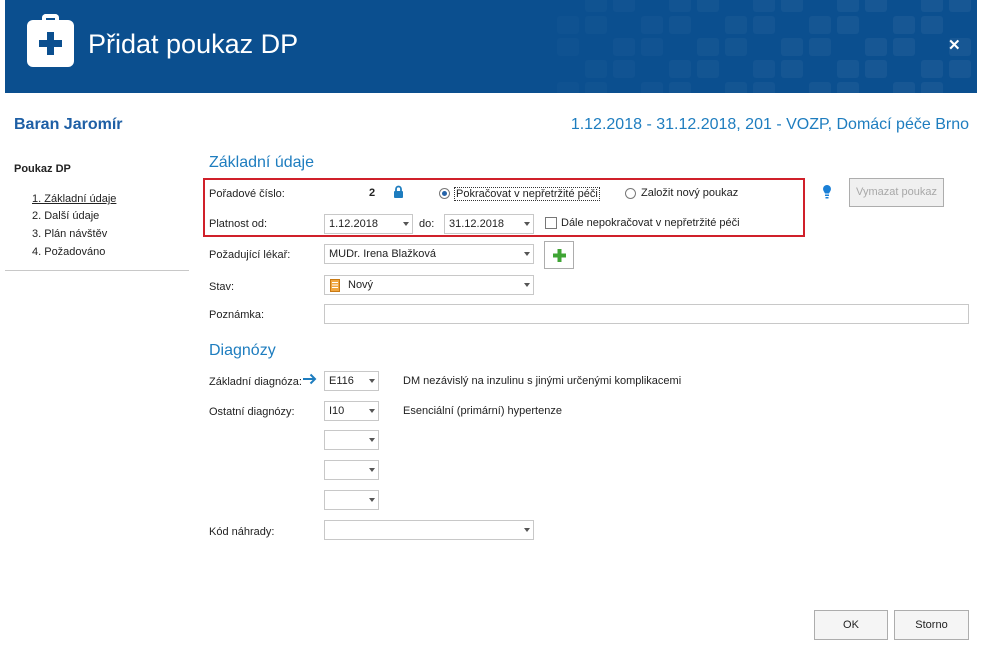 This screenshot has height=655, width=984. What do you see at coordinates (851, 625) in the screenshot?
I see `ok-button: OK` at bounding box center [851, 625].